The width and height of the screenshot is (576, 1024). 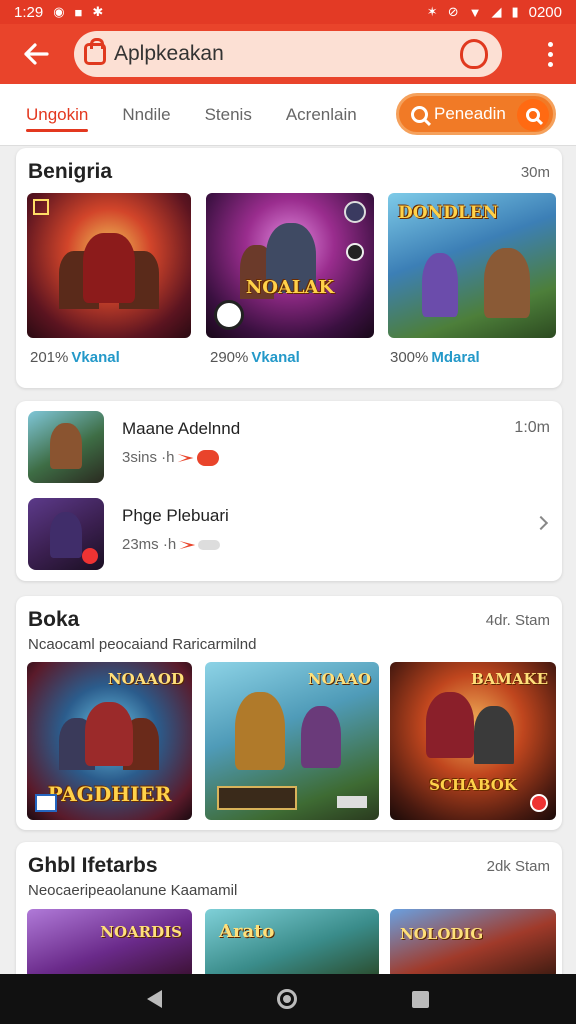 What do you see at coordinates (98, 11) in the screenshot?
I see `status-bug-icon: ✱` at bounding box center [98, 11].